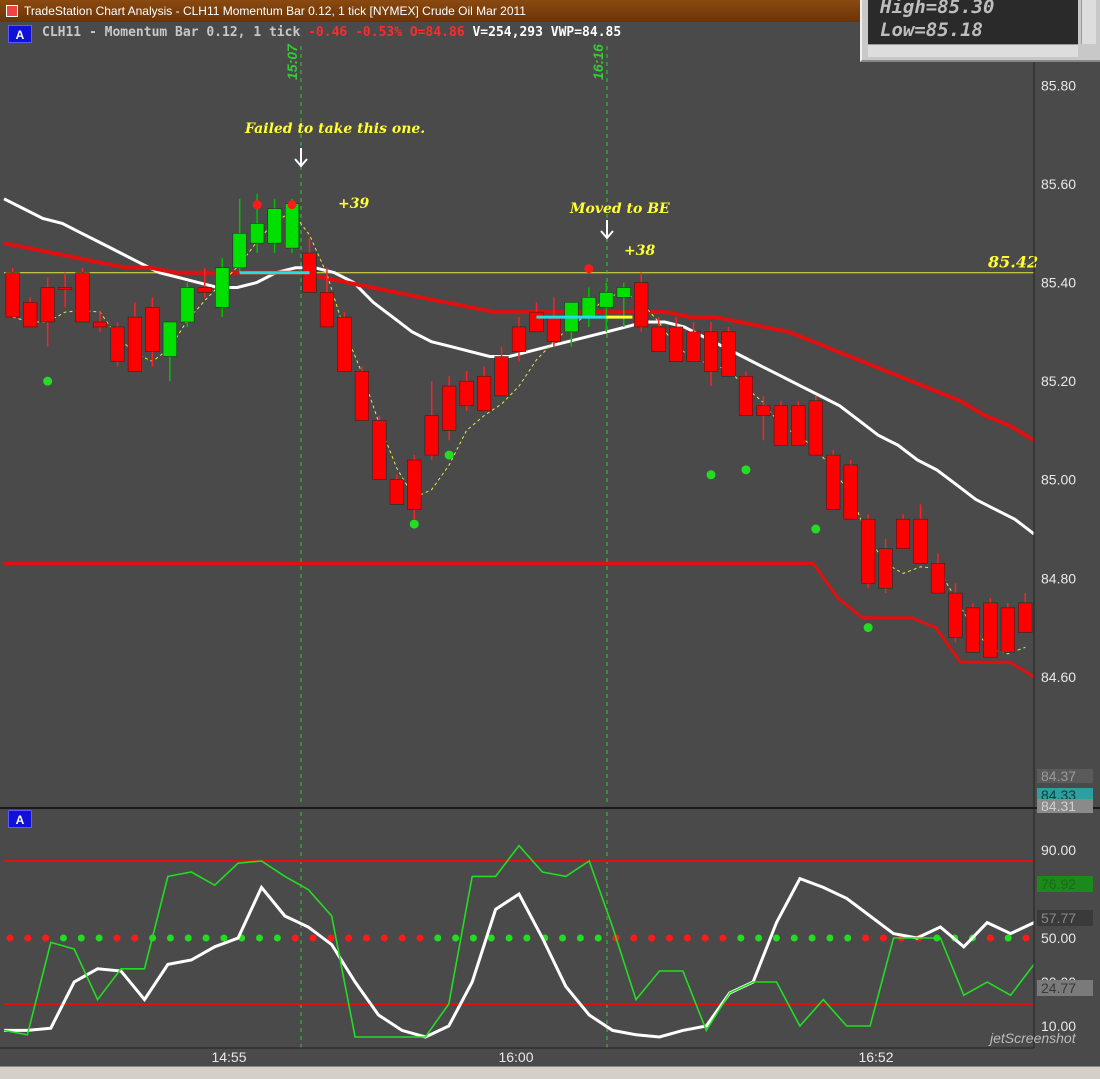 The width and height of the screenshot is (1100, 1079). What do you see at coordinates (12, 11) in the screenshot?
I see `app-icon` at bounding box center [12, 11].